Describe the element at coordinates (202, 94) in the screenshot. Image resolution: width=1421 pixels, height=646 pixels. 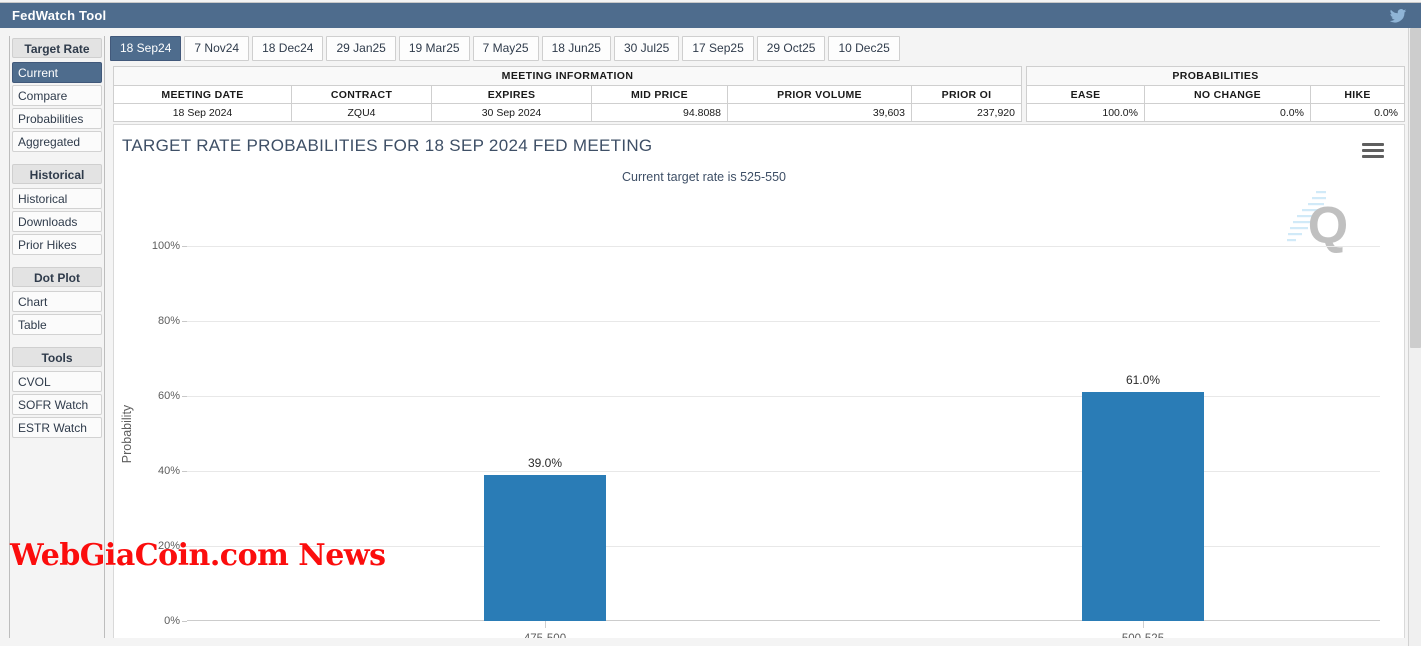
I see `column-header-meeting-date: MEETING DATE` at that location.